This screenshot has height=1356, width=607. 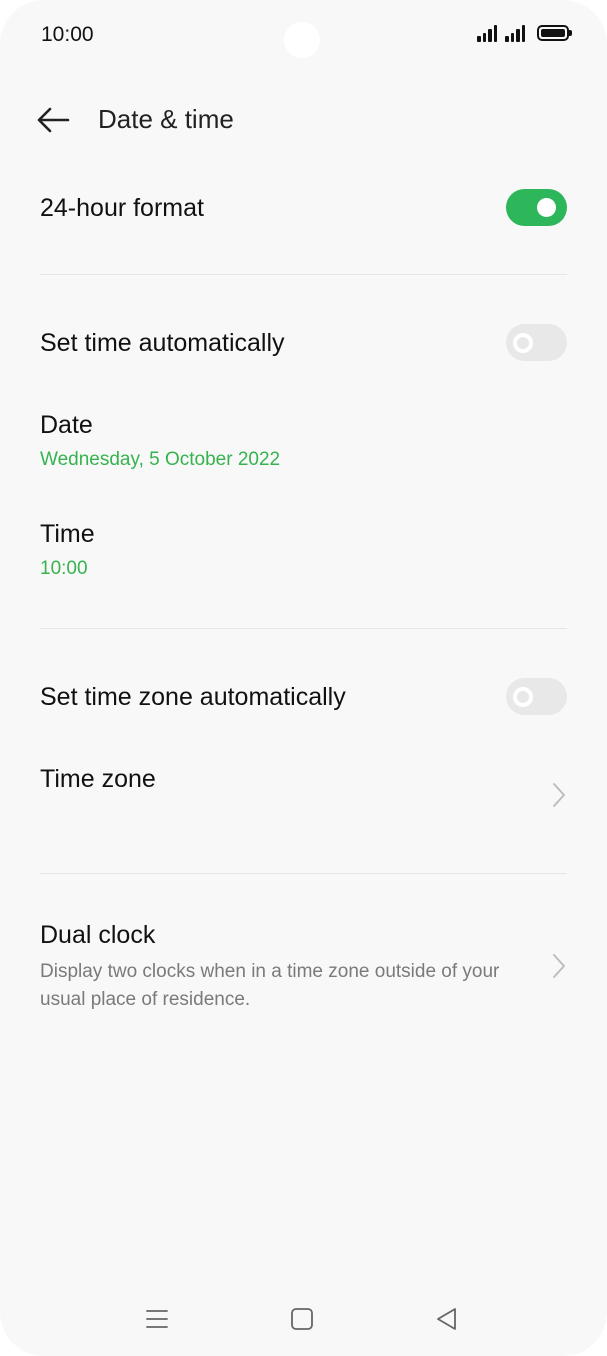 I want to click on menu-icon, so click(x=157, y=1319).